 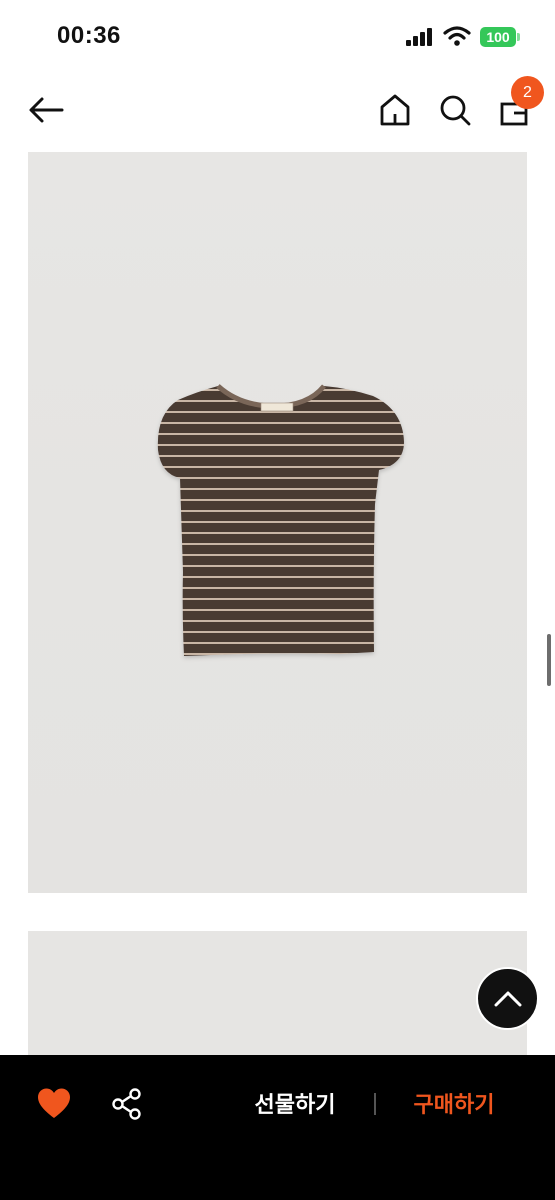 I want to click on home-icon, so click(x=395, y=110).